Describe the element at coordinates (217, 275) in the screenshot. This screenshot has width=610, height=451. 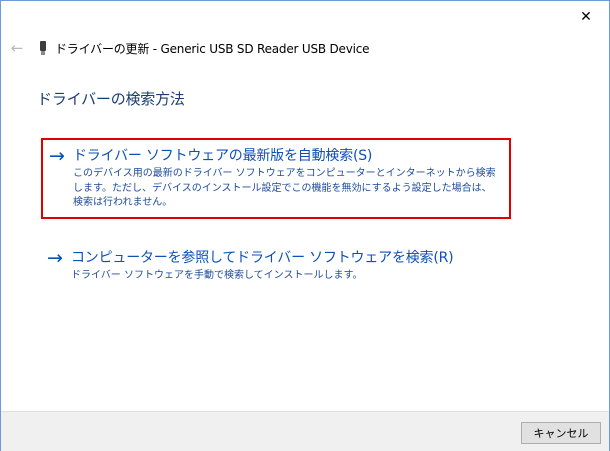
I see `browse-computer-description: ドライバー ソフトウェアを手動で検索してインストールします。` at that location.